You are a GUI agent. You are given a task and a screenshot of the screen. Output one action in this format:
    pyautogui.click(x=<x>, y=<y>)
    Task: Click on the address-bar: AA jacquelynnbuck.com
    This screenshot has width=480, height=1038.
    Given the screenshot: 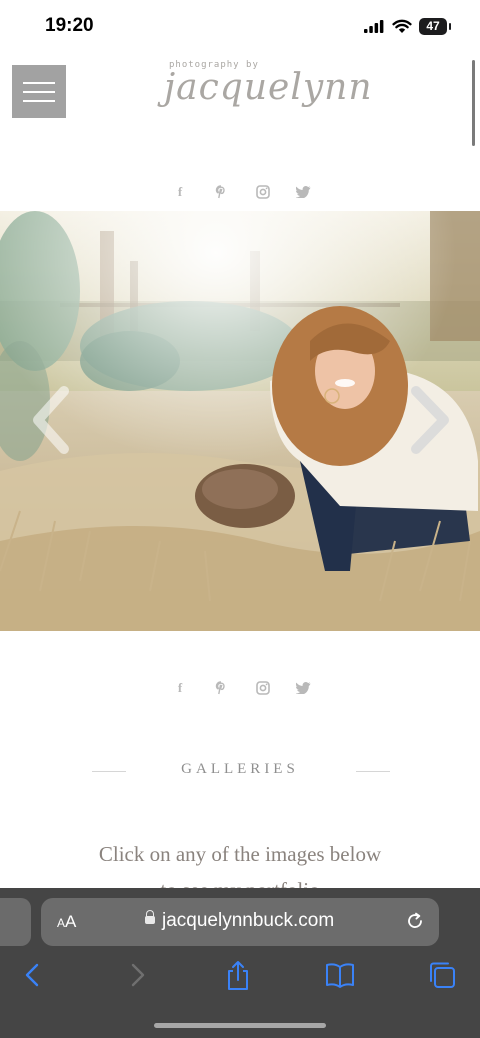 What is the action you would take?
    pyautogui.click(x=240, y=922)
    